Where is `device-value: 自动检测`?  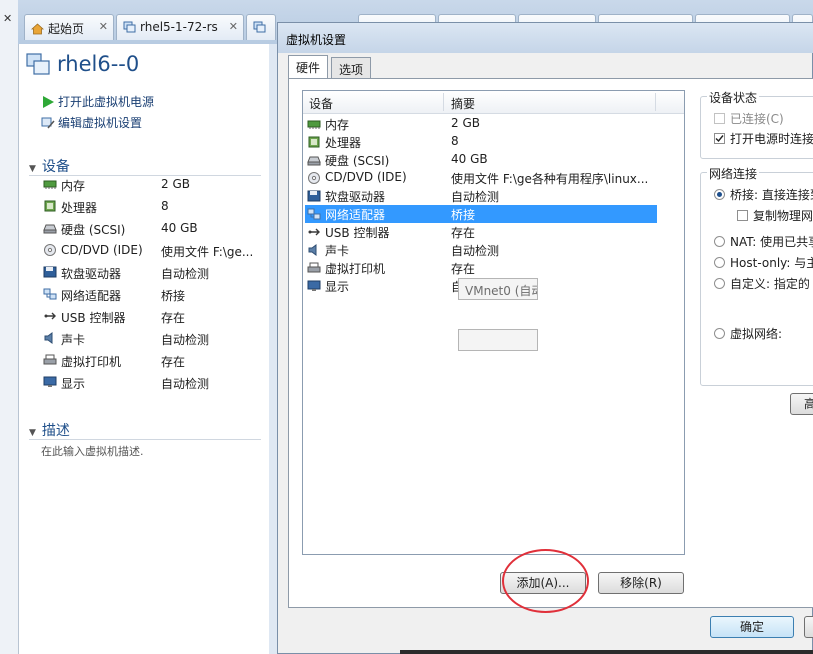 device-value: 自动检测 is located at coordinates (185, 340).